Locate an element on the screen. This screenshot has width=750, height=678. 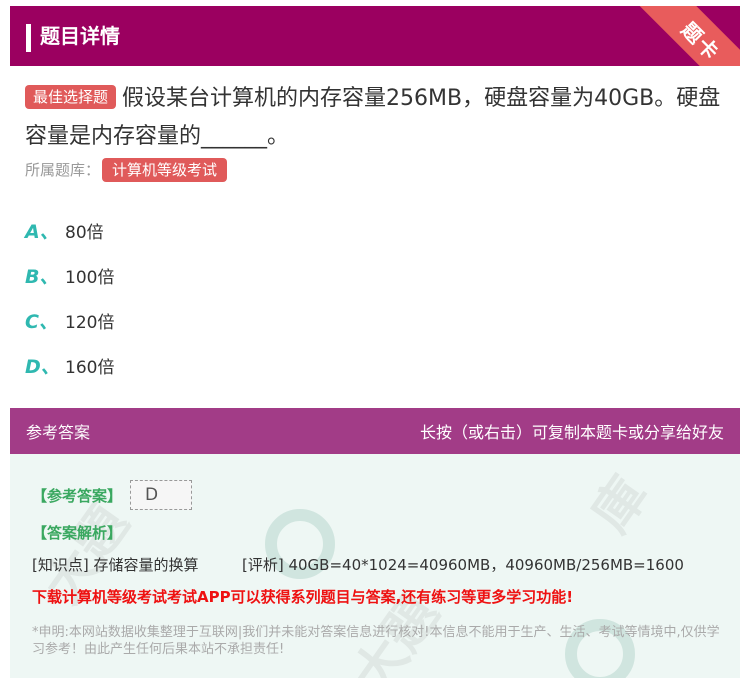
page-title: 题目详情 is located at coordinates (80, 36).